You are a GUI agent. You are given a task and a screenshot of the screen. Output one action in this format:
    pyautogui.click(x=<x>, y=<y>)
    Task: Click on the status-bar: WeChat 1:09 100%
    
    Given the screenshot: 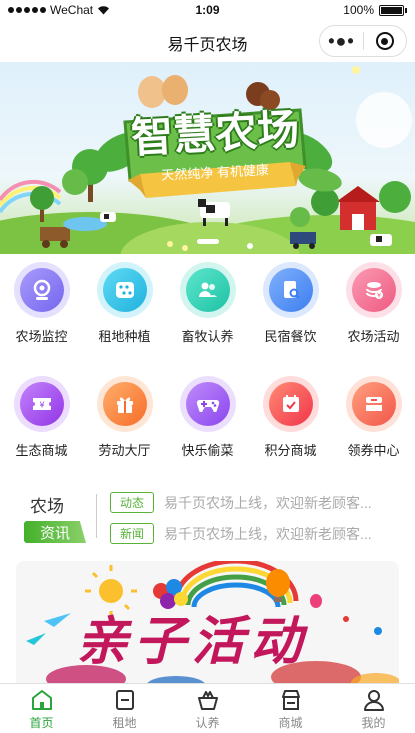 What is the action you would take?
    pyautogui.click(x=207, y=11)
    